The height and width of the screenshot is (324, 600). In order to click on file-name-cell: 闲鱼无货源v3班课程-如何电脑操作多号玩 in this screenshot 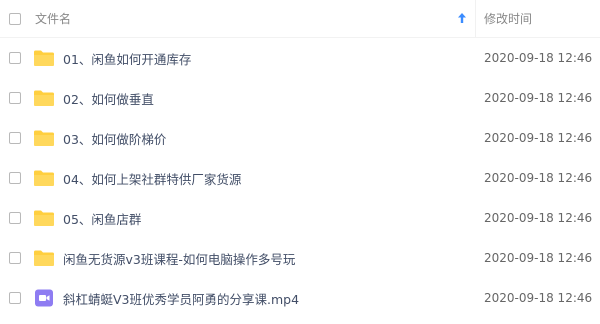, I will do `click(237, 258)`.